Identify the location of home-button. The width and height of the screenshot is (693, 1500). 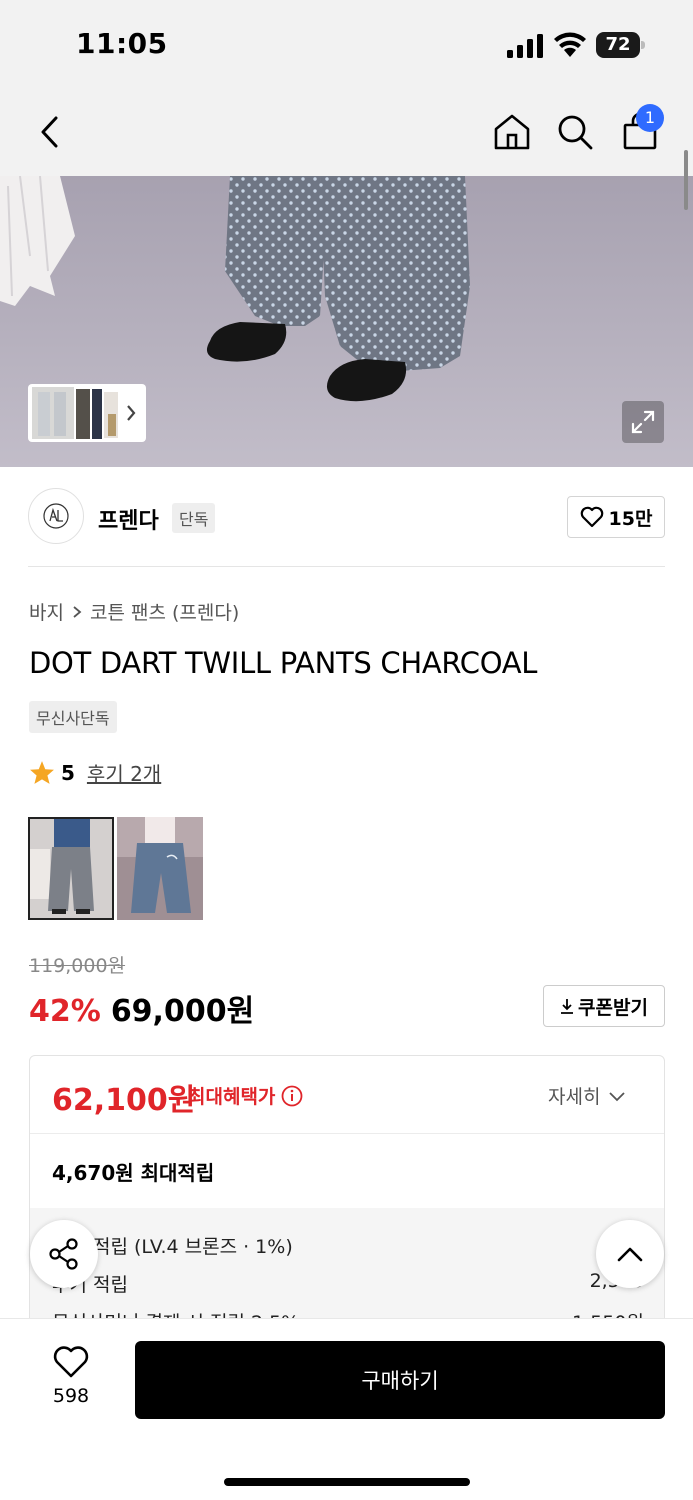
(512, 132).